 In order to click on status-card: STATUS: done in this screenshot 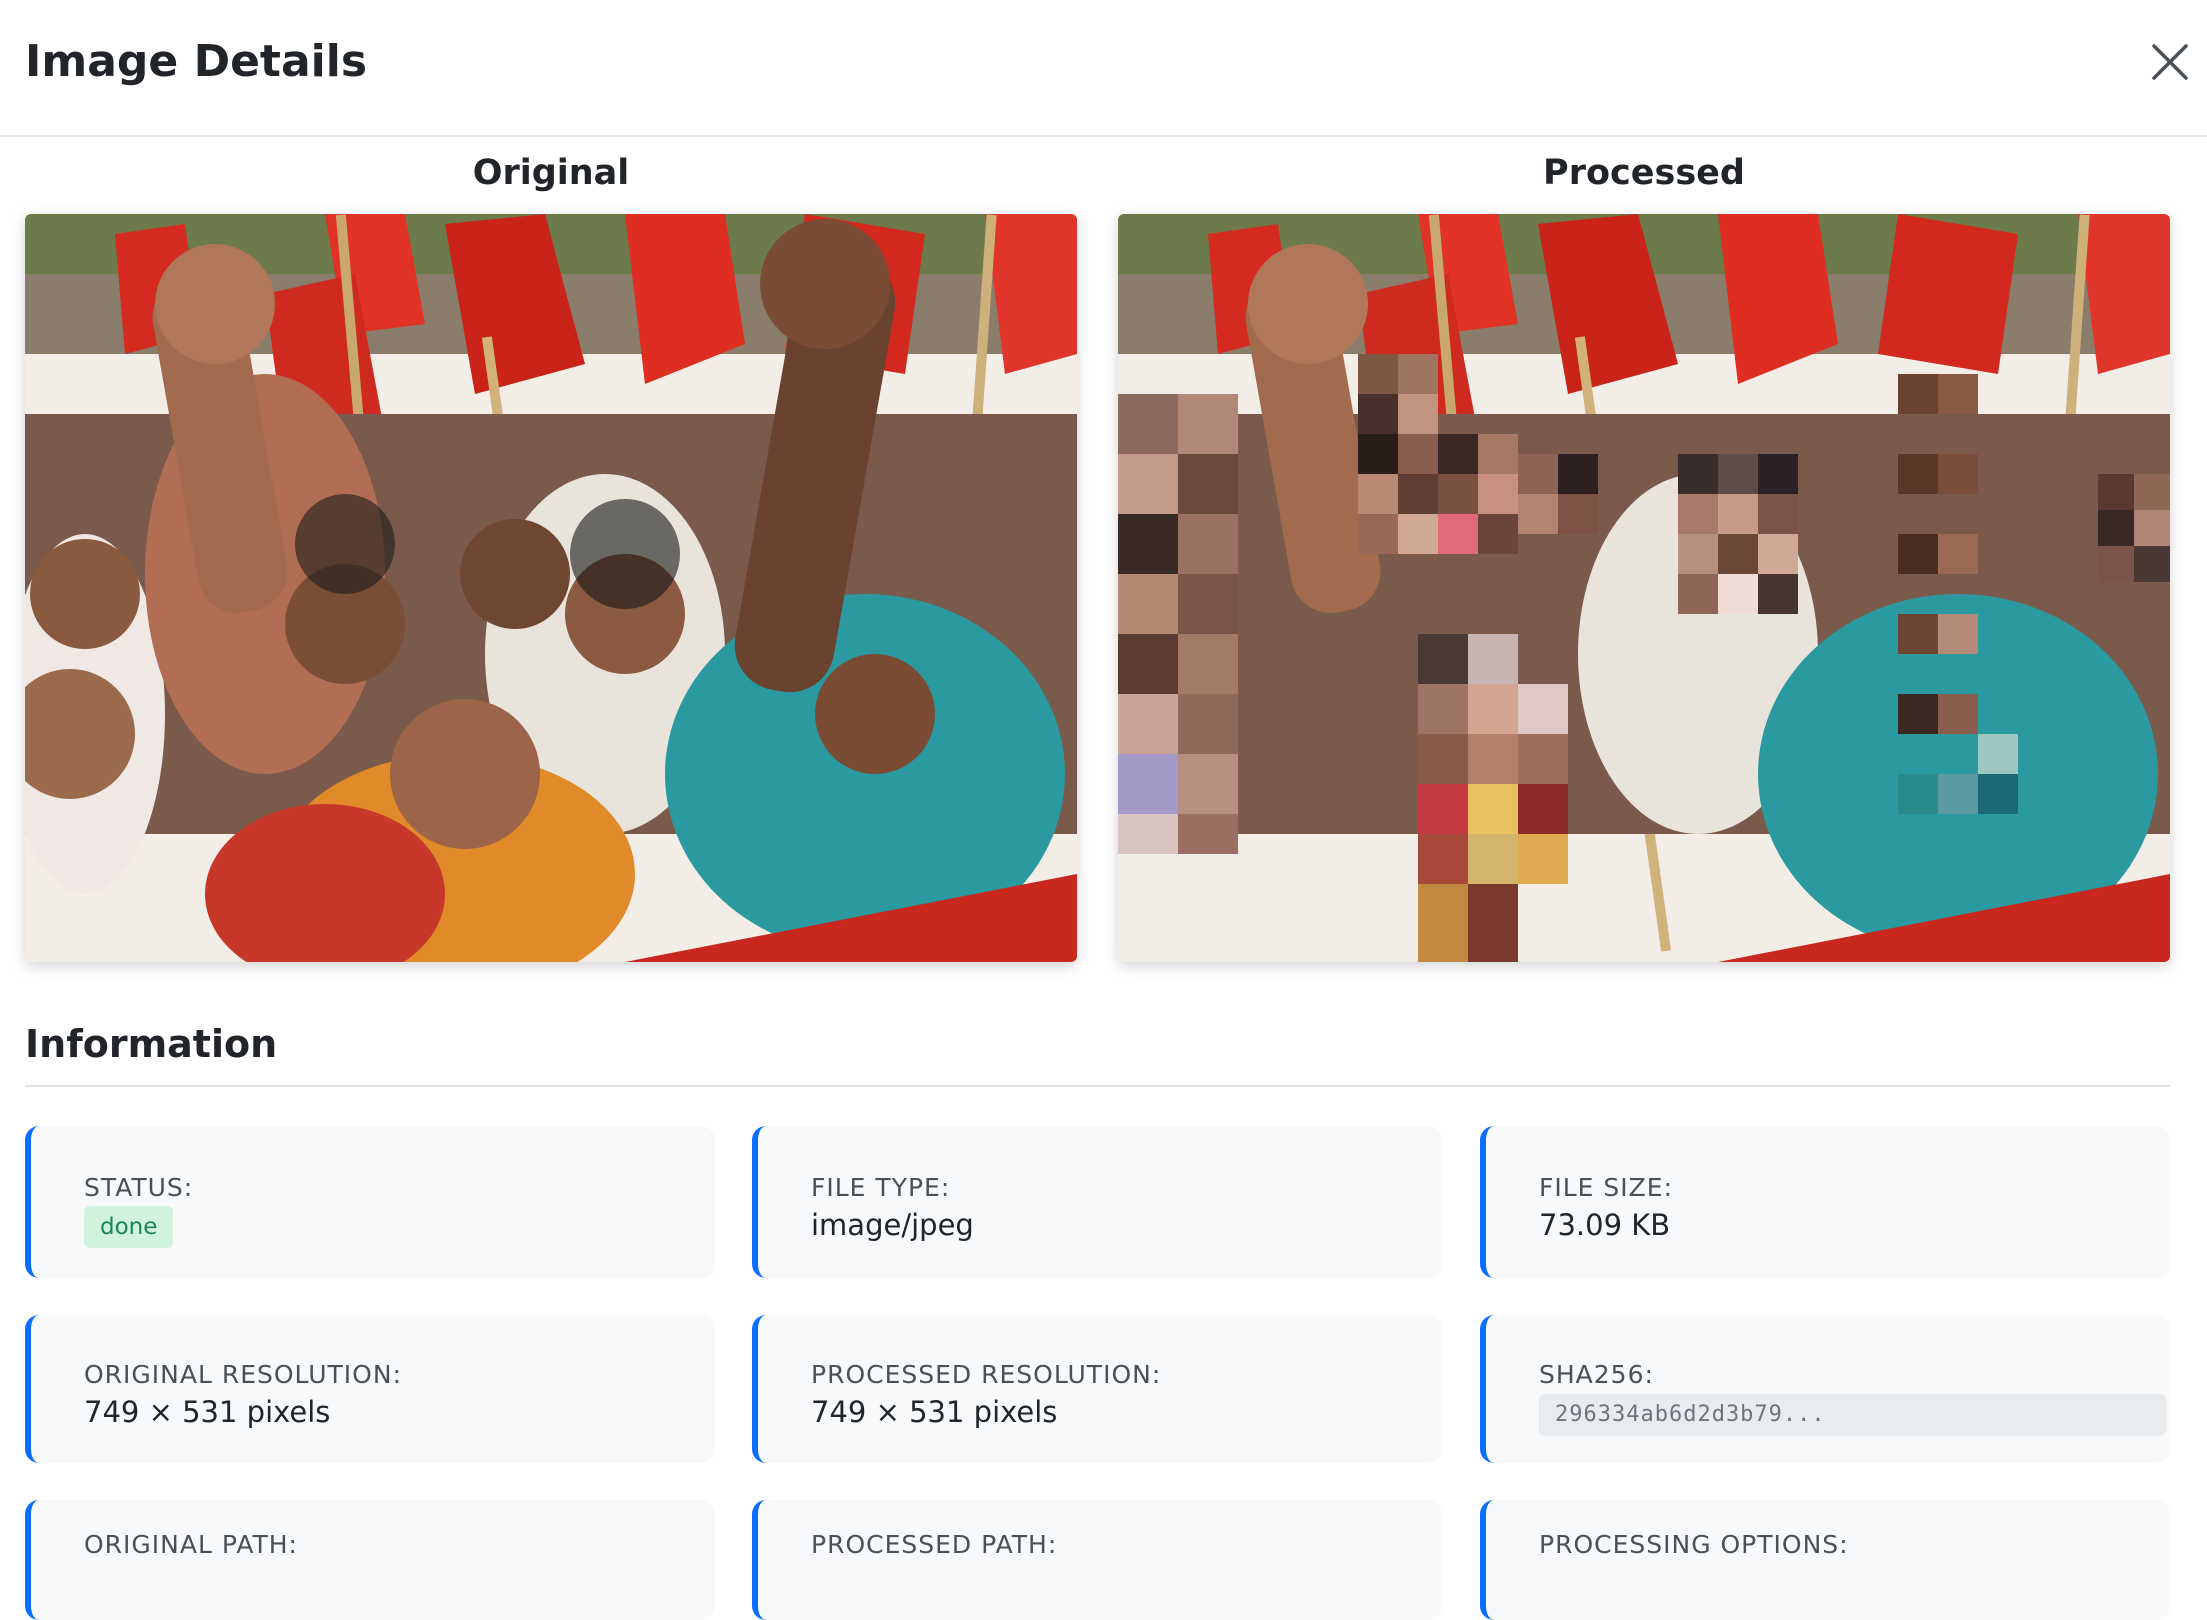, I will do `click(370, 1202)`.